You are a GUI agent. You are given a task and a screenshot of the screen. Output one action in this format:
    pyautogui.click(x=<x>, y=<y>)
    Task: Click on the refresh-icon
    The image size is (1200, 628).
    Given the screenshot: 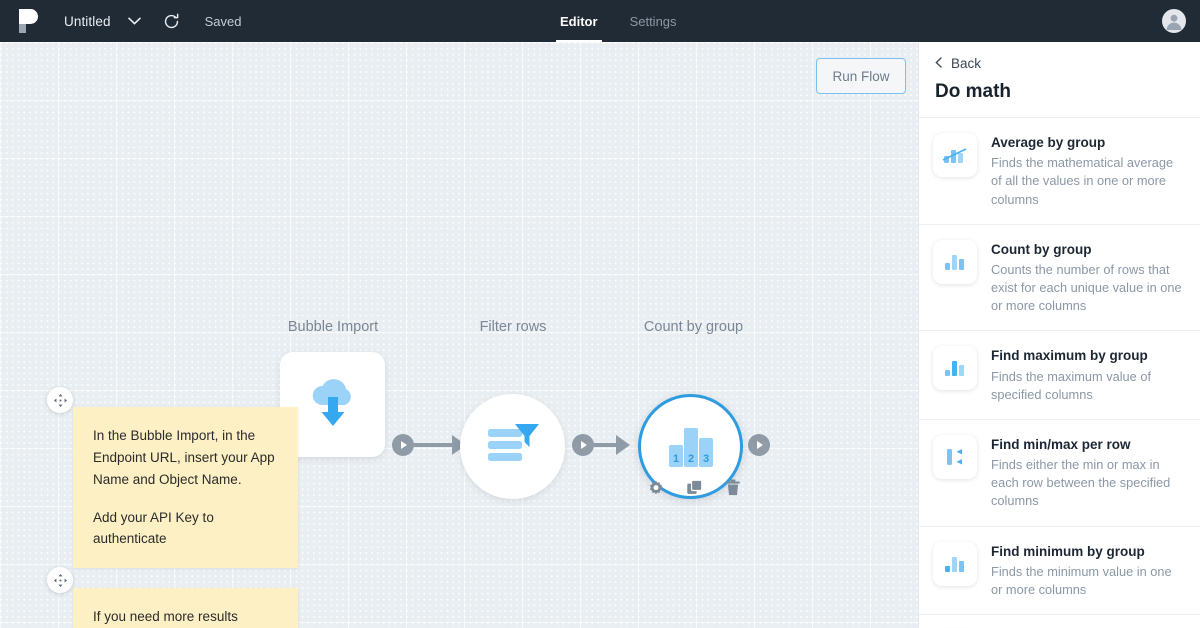 What is the action you would take?
    pyautogui.click(x=172, y=21)
    